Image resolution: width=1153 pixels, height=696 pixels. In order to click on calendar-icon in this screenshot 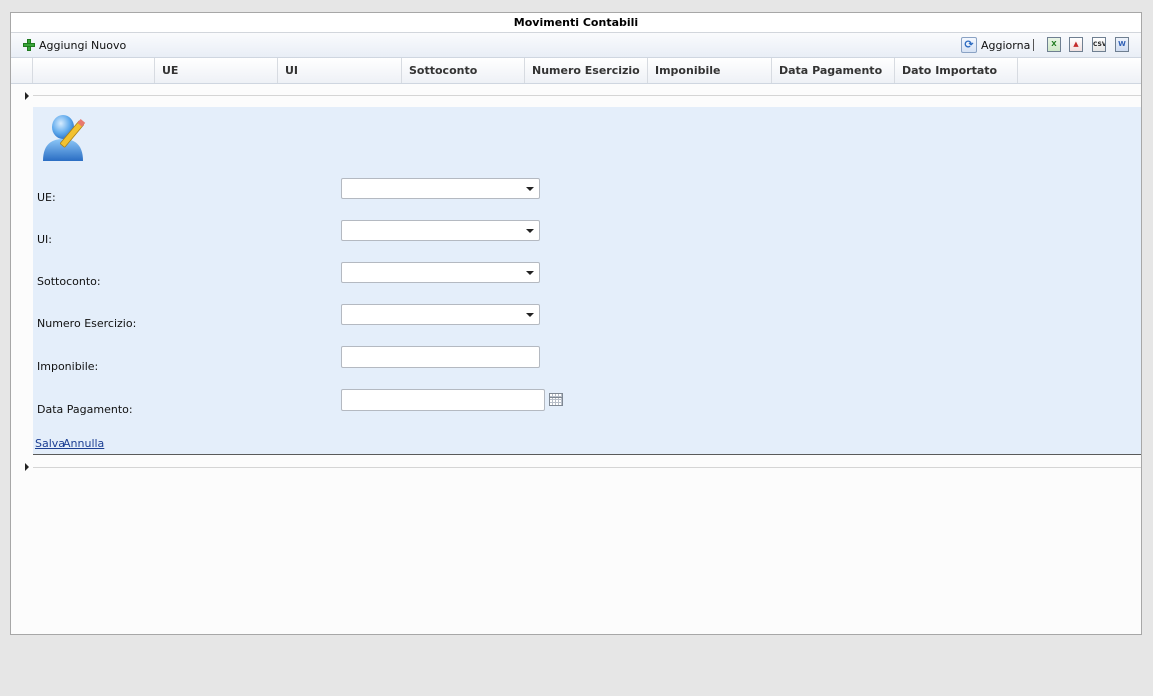, I will do `click(556, 399)`.